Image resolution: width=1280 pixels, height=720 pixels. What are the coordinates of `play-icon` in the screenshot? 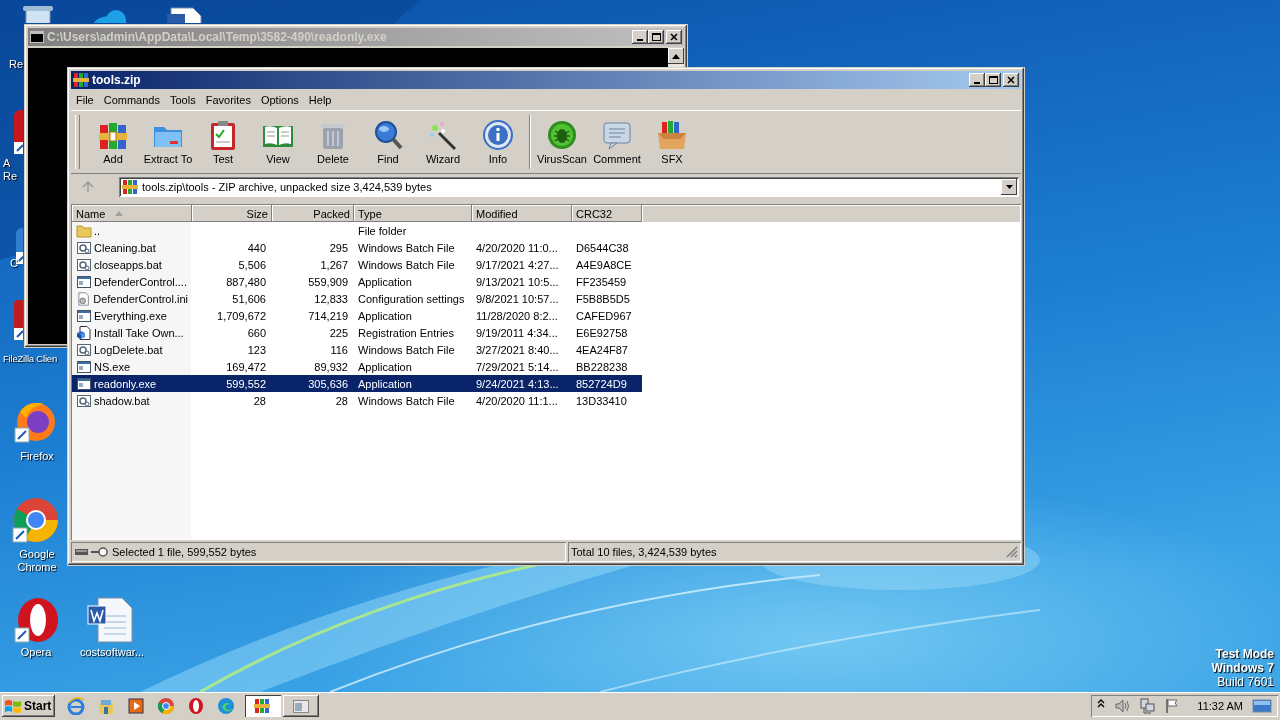 It's located at (136, 706).